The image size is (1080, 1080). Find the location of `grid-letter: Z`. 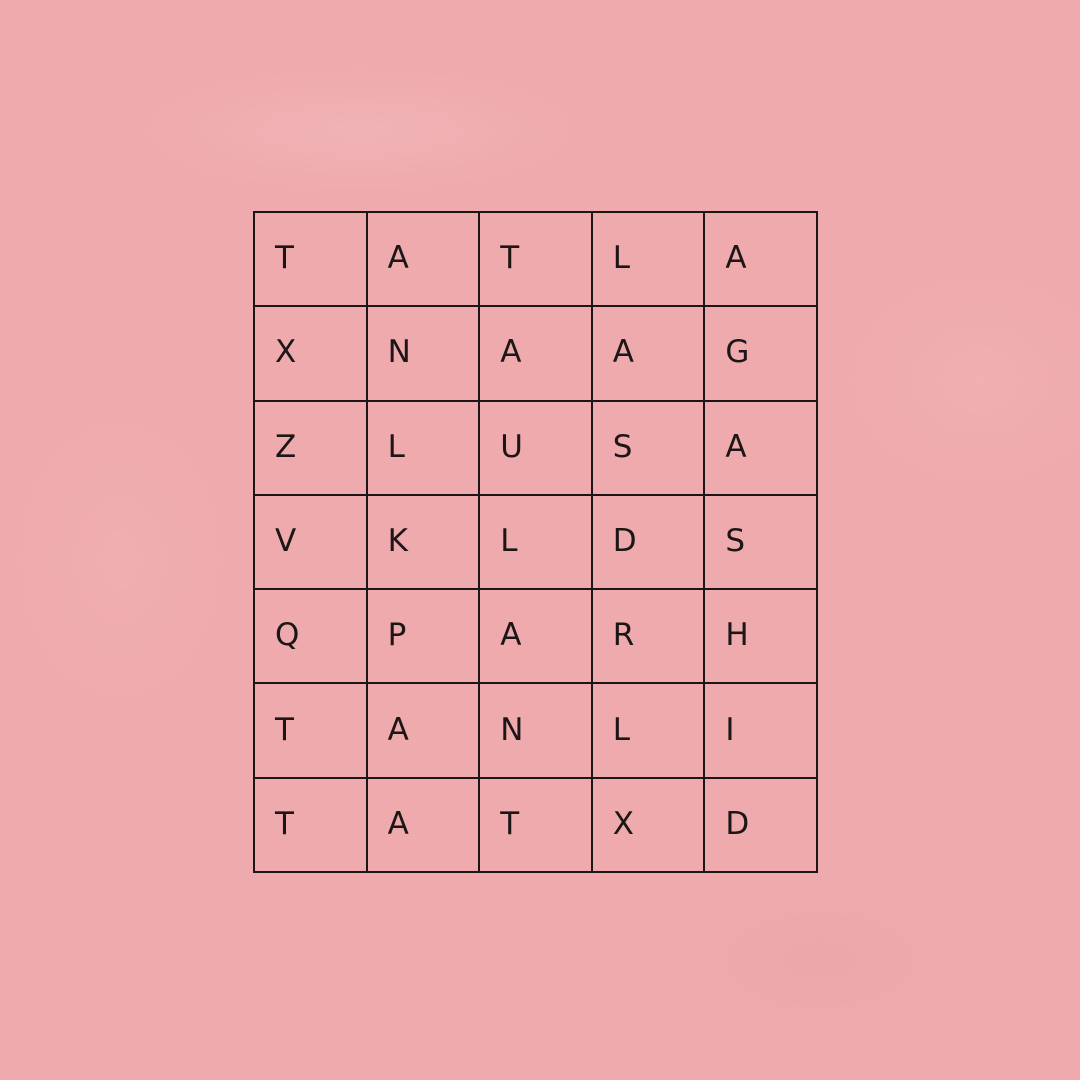

grid-letter: Z is located at coordinates (286, 446).